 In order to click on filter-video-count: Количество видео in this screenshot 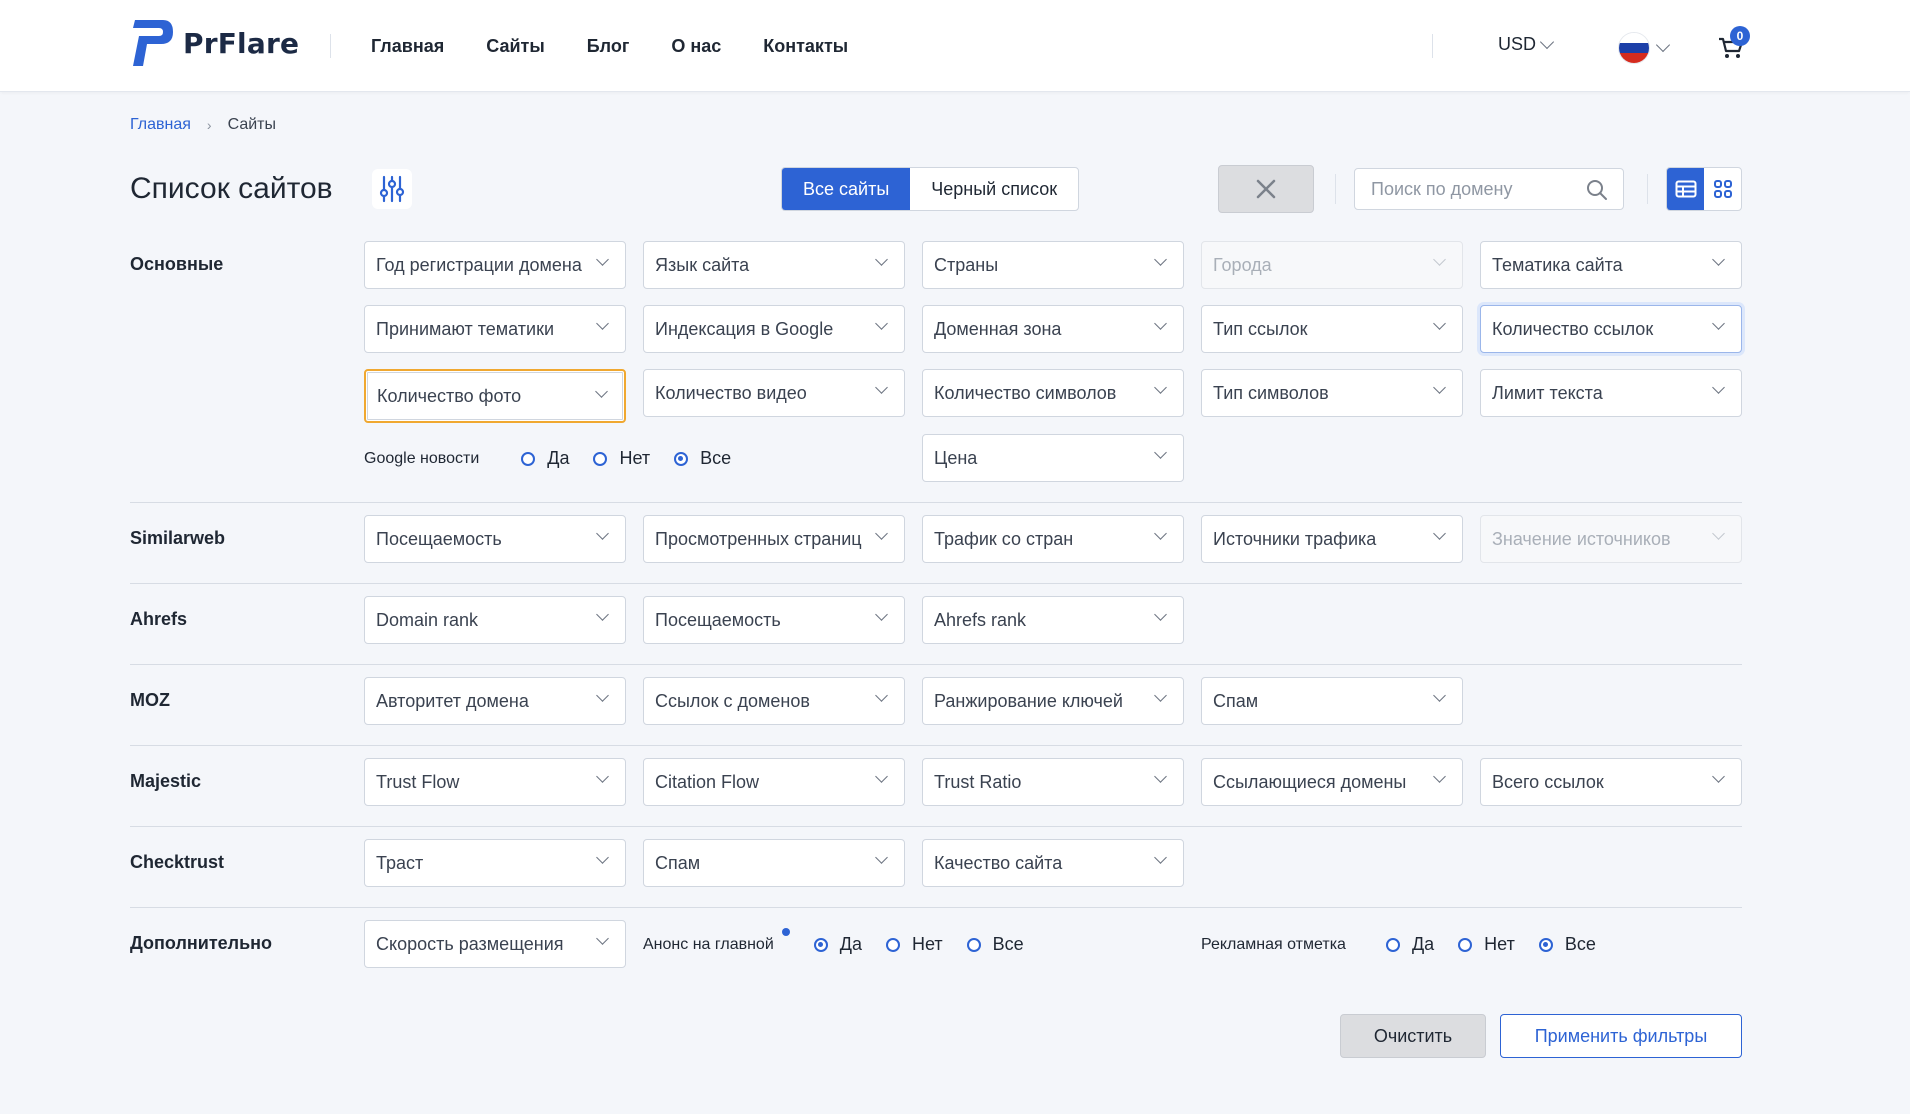, I will do `click(774, 393)`.